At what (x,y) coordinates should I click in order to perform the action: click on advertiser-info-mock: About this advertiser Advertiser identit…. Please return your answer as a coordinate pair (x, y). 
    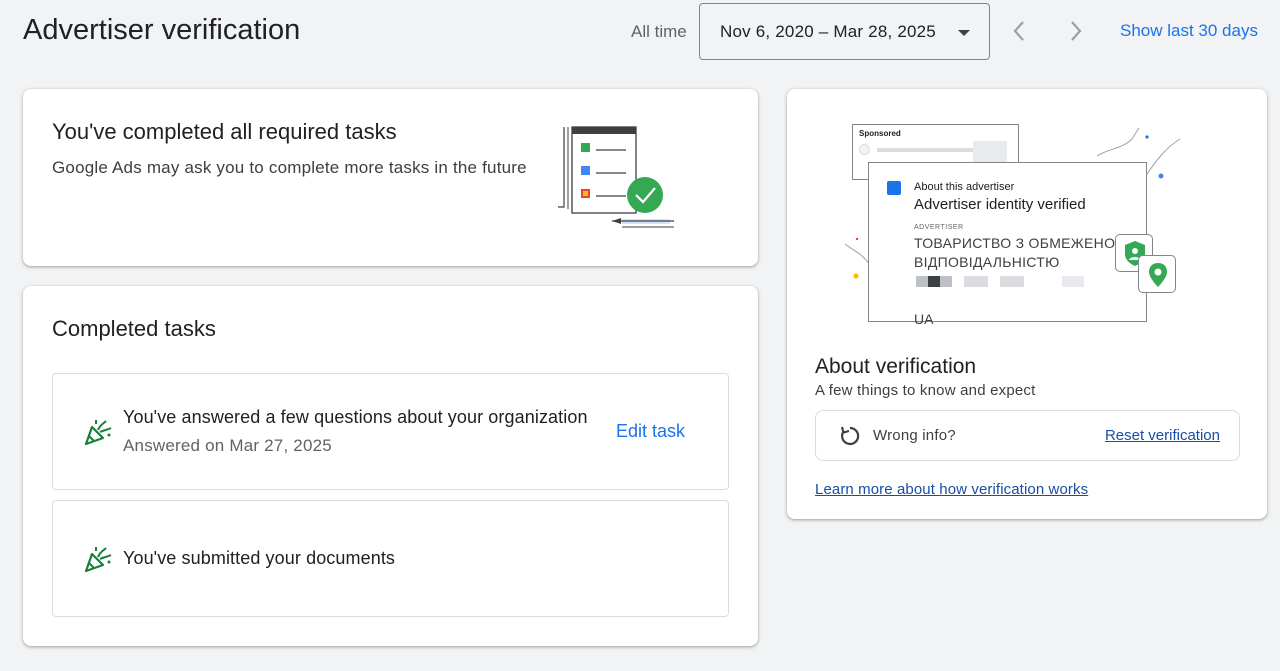
    Looking at the image, I should click on (1007, 244).